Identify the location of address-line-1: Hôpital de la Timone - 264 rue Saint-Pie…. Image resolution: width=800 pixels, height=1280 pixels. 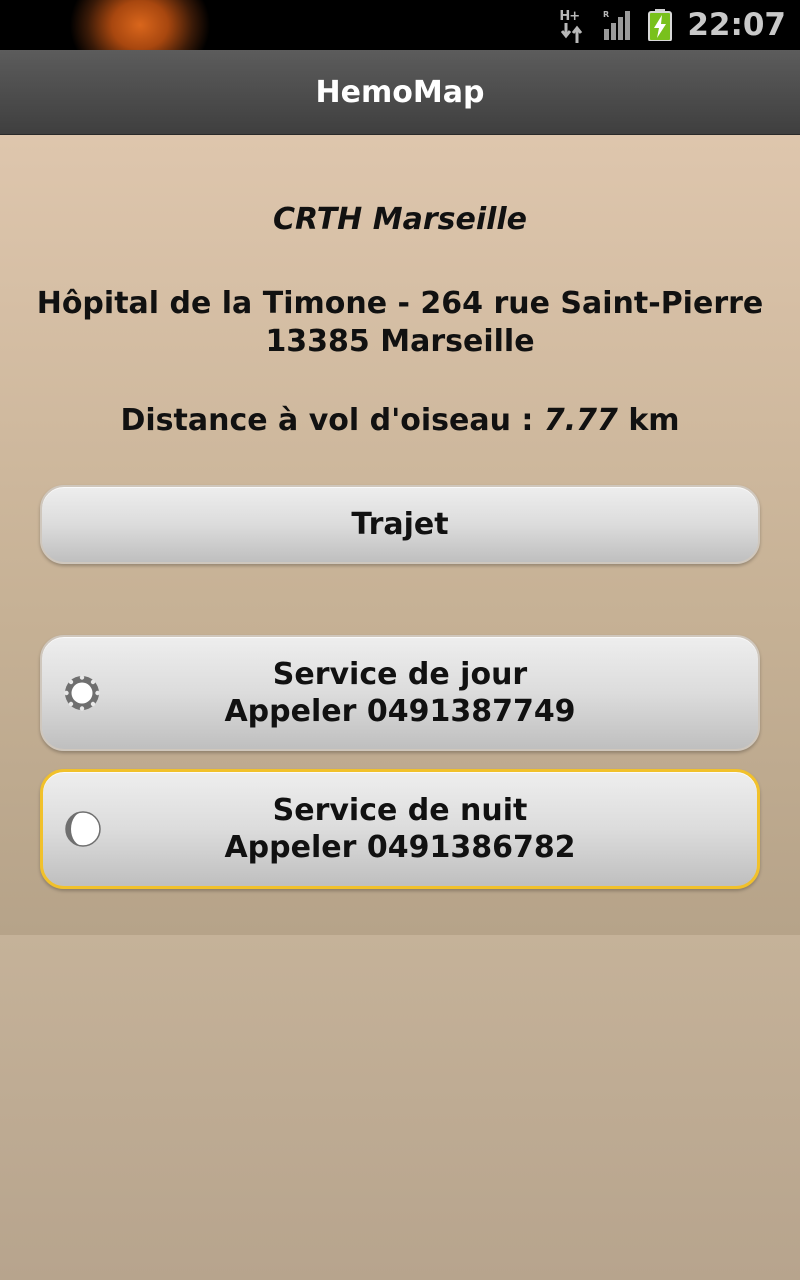
(400, 303).